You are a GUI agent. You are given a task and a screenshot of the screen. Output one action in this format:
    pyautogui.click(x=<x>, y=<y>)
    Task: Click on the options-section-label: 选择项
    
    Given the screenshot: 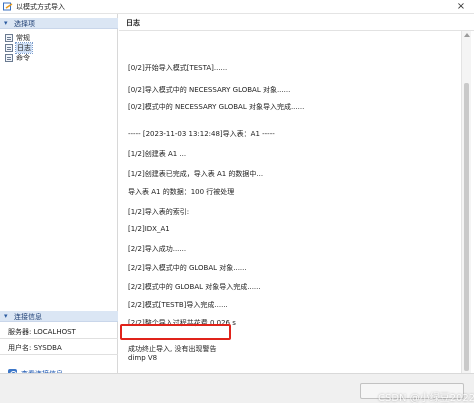 What is the action you would take?
    pyautogui.click(x=24, y=24)
    